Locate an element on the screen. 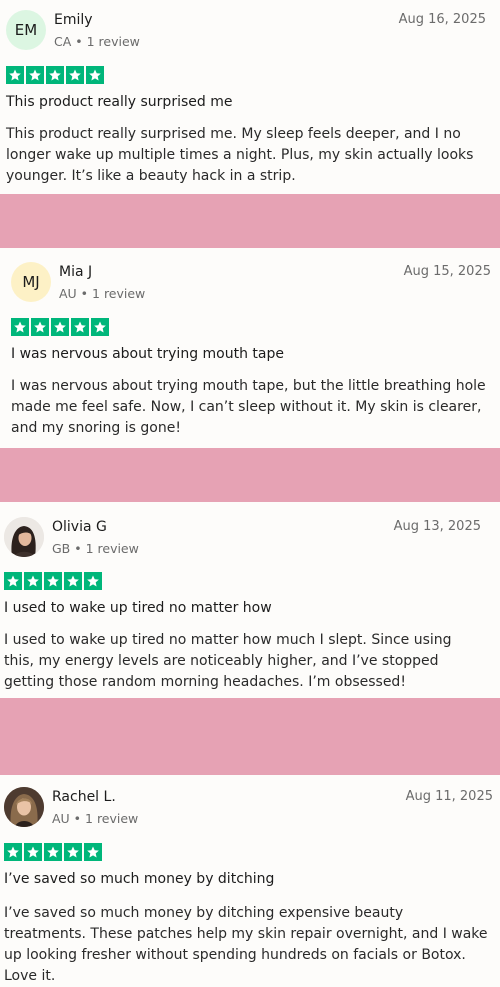  review-date: Aug 15, 2025 is located at coordinates (447, 271).